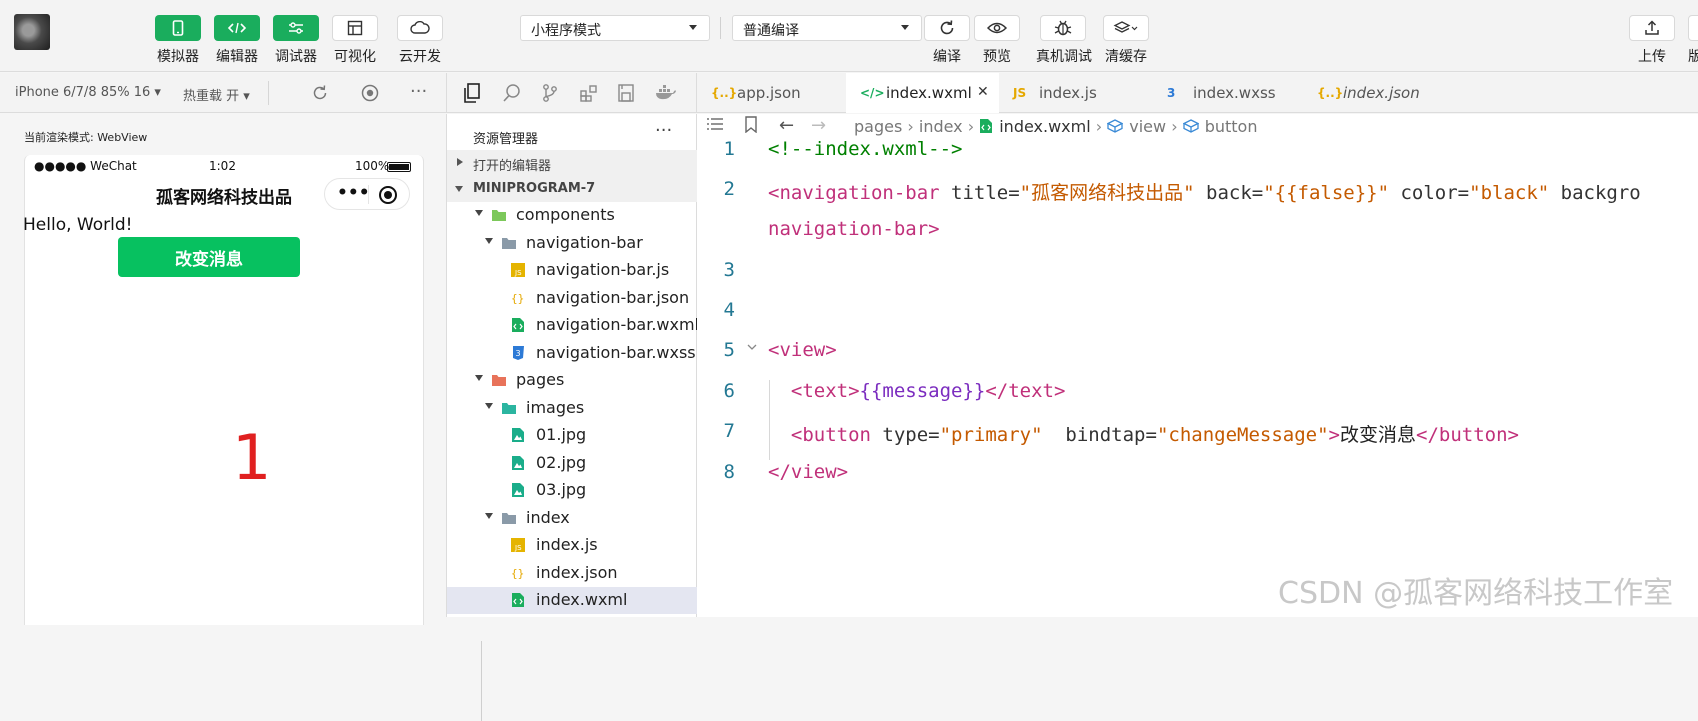 Image resolution: width=1698 pixels, height=721 pixels. Describe the element at coordinates (1652, 28) in the screenshot. I see `upload-icon` at that location.